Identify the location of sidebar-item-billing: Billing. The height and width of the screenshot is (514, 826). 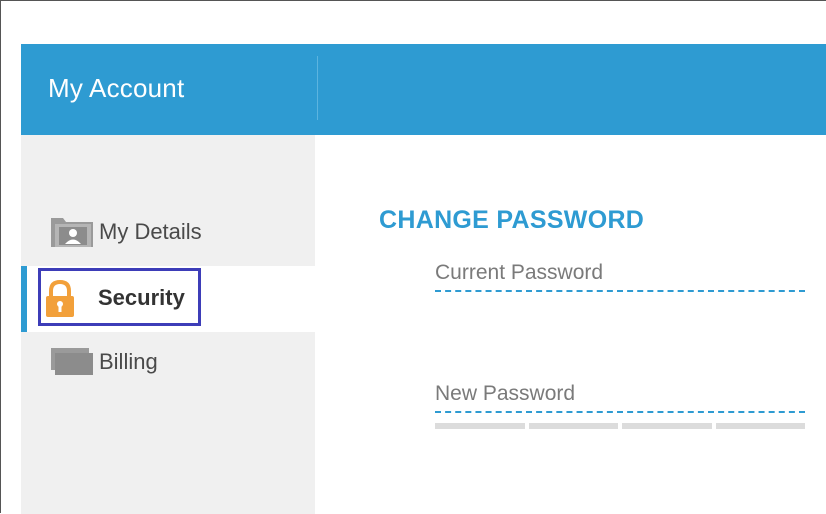
(168, 364).